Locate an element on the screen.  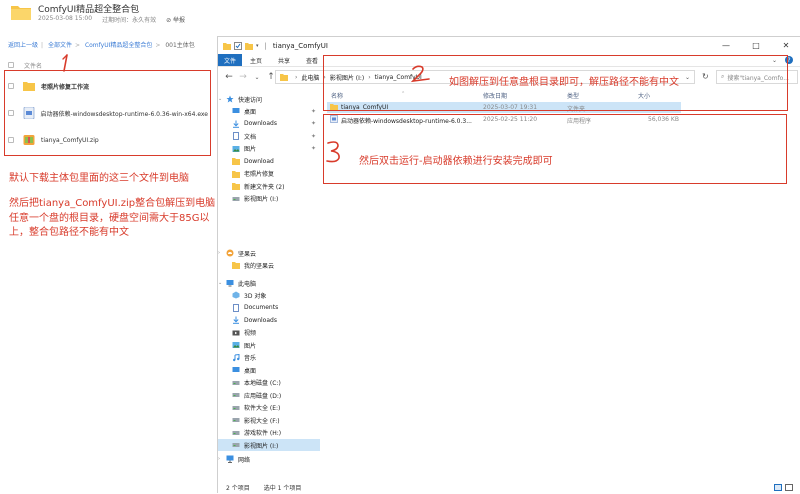
star-icon is located at coordinates (230, 99).